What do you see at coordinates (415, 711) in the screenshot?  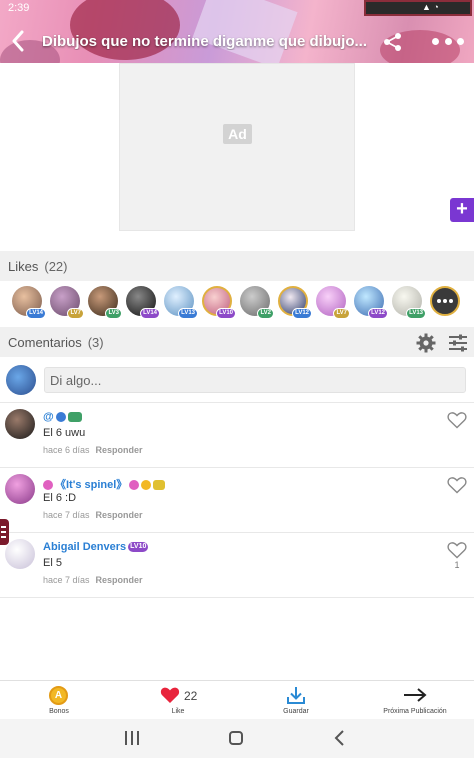 I see `next-post-label: Próxima Publicación` at bounding box center [415, 711].